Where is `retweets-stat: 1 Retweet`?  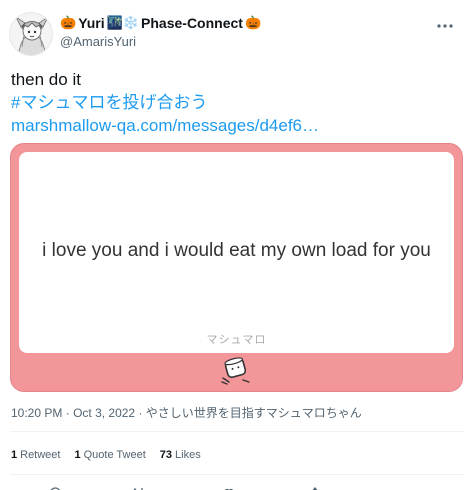
retweets-stat: 1 Retweet is located at coordinates (35, 455).